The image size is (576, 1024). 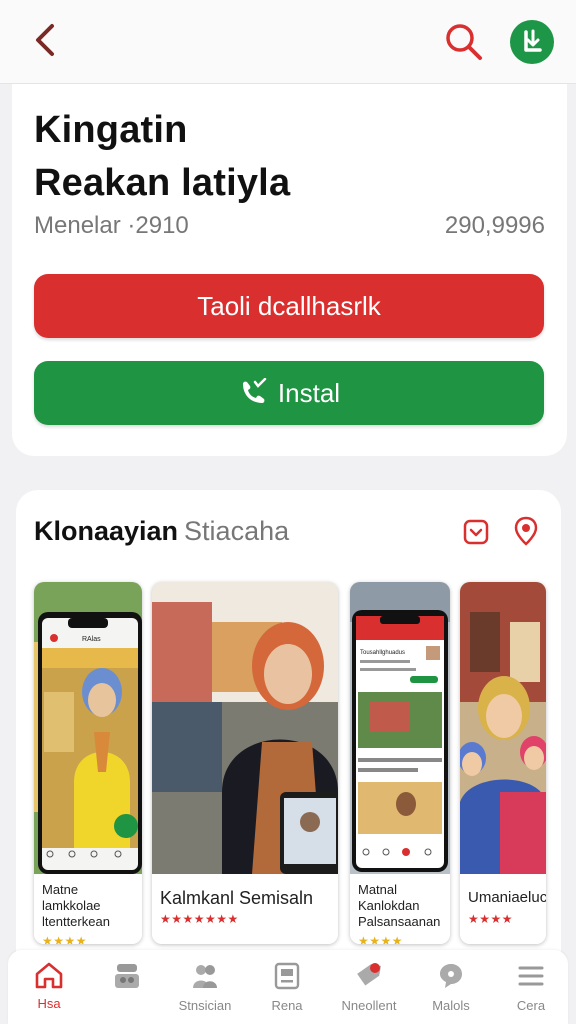 I want to click on app-developer-meta: Menelar ·2910, so click(x=111, y=225).